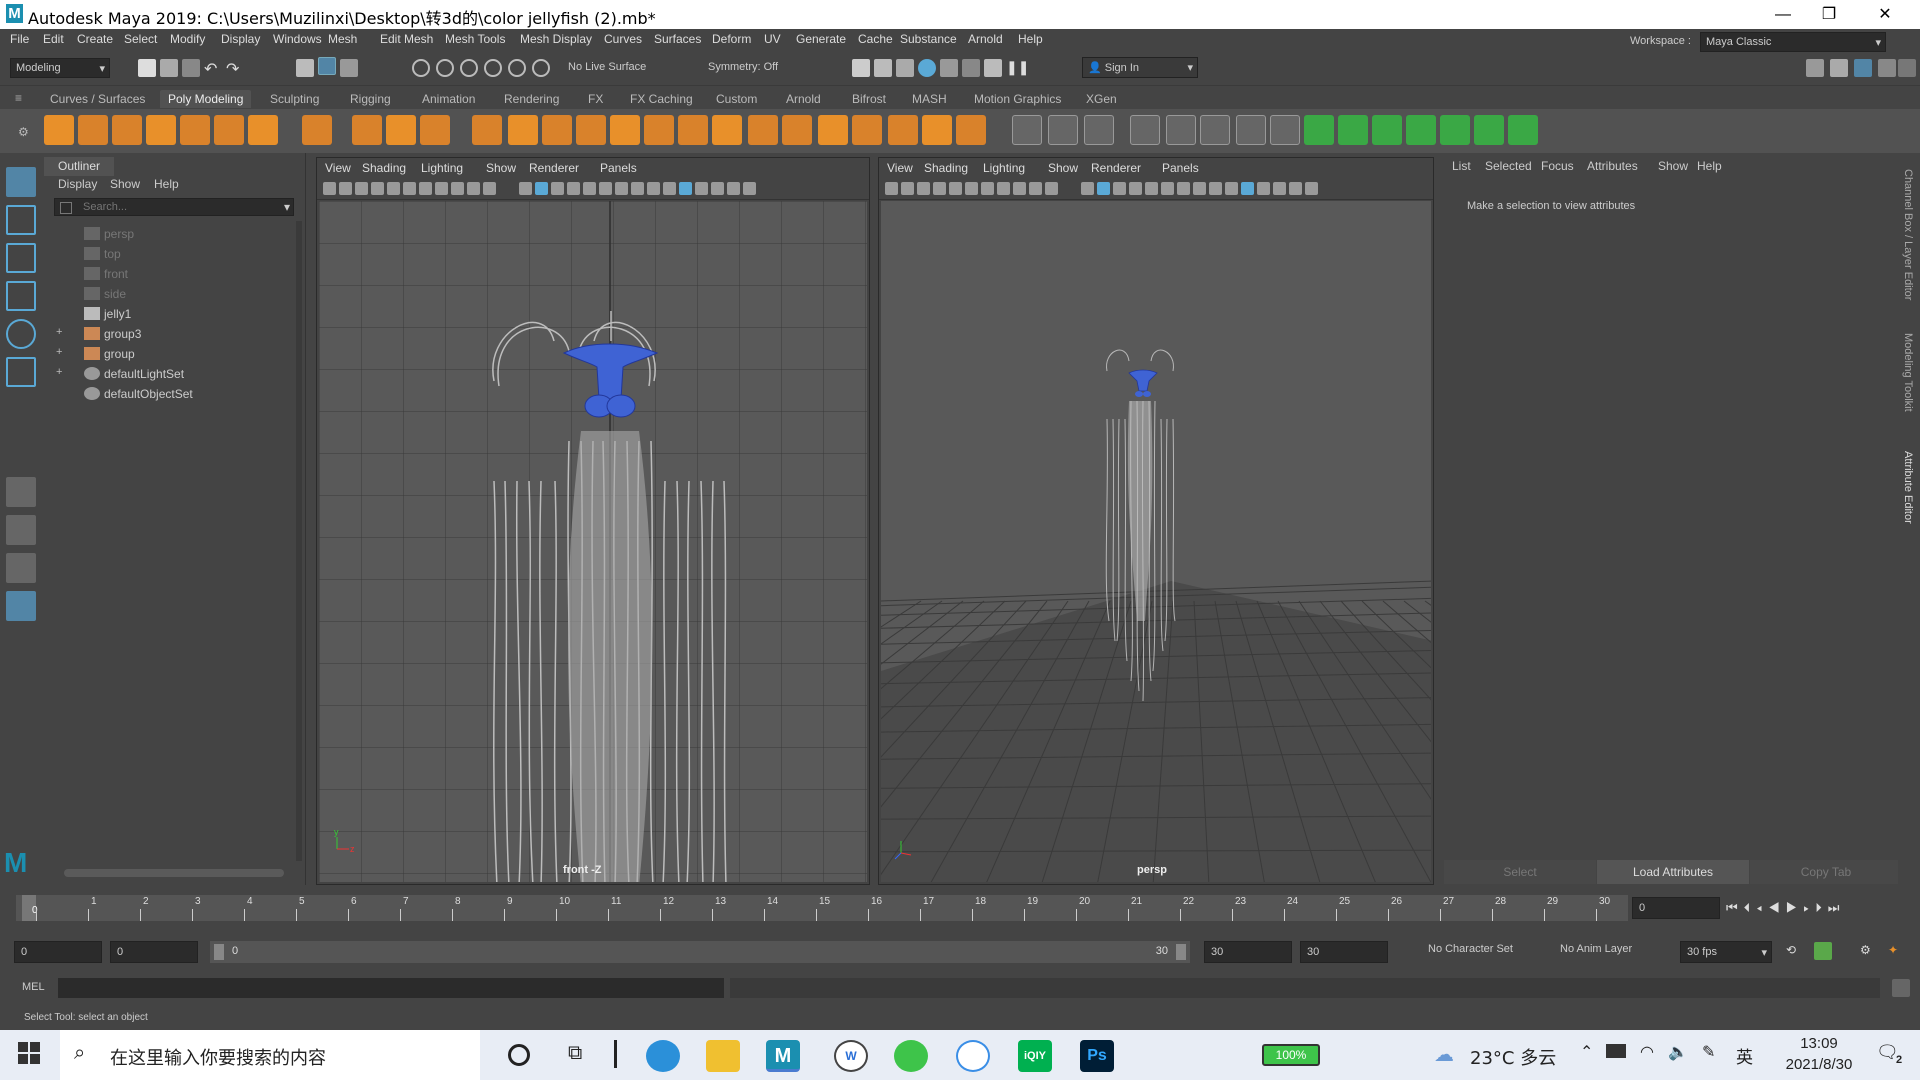 The height and width of the screenshot is (1080, 1920). What do you see at coordinates (473, 188) in the screenshot?
I see `safe-action-icon` at bounding box center [473, 188].